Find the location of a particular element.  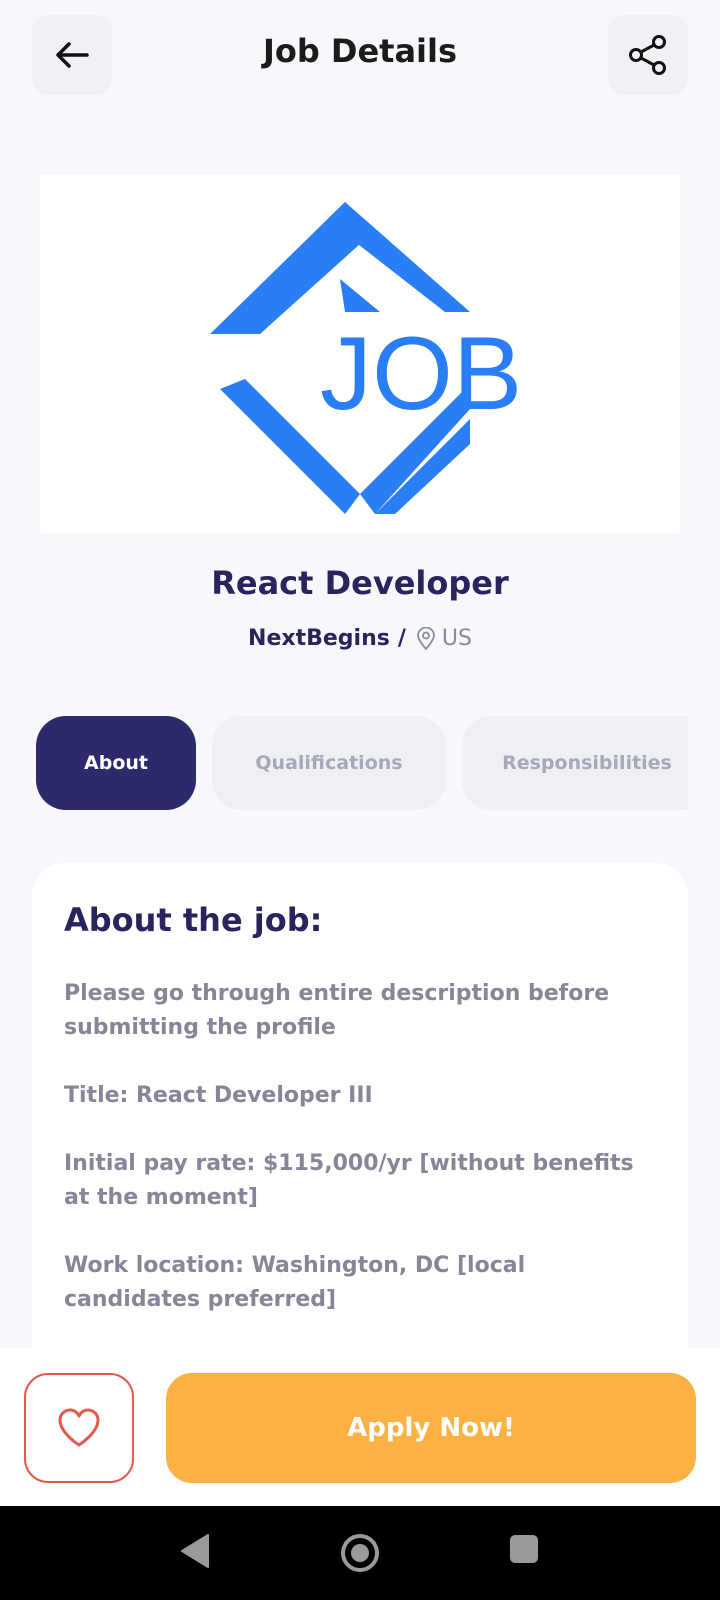

home-circle-icon is located at coordinates (360, 1553).